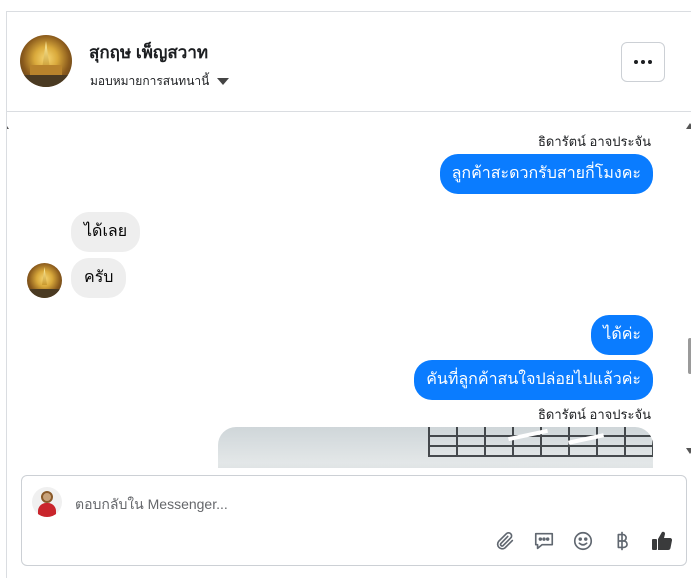 The width and height of the screenshot is (691, 578). I want to click on like-button, so click(662, 541).